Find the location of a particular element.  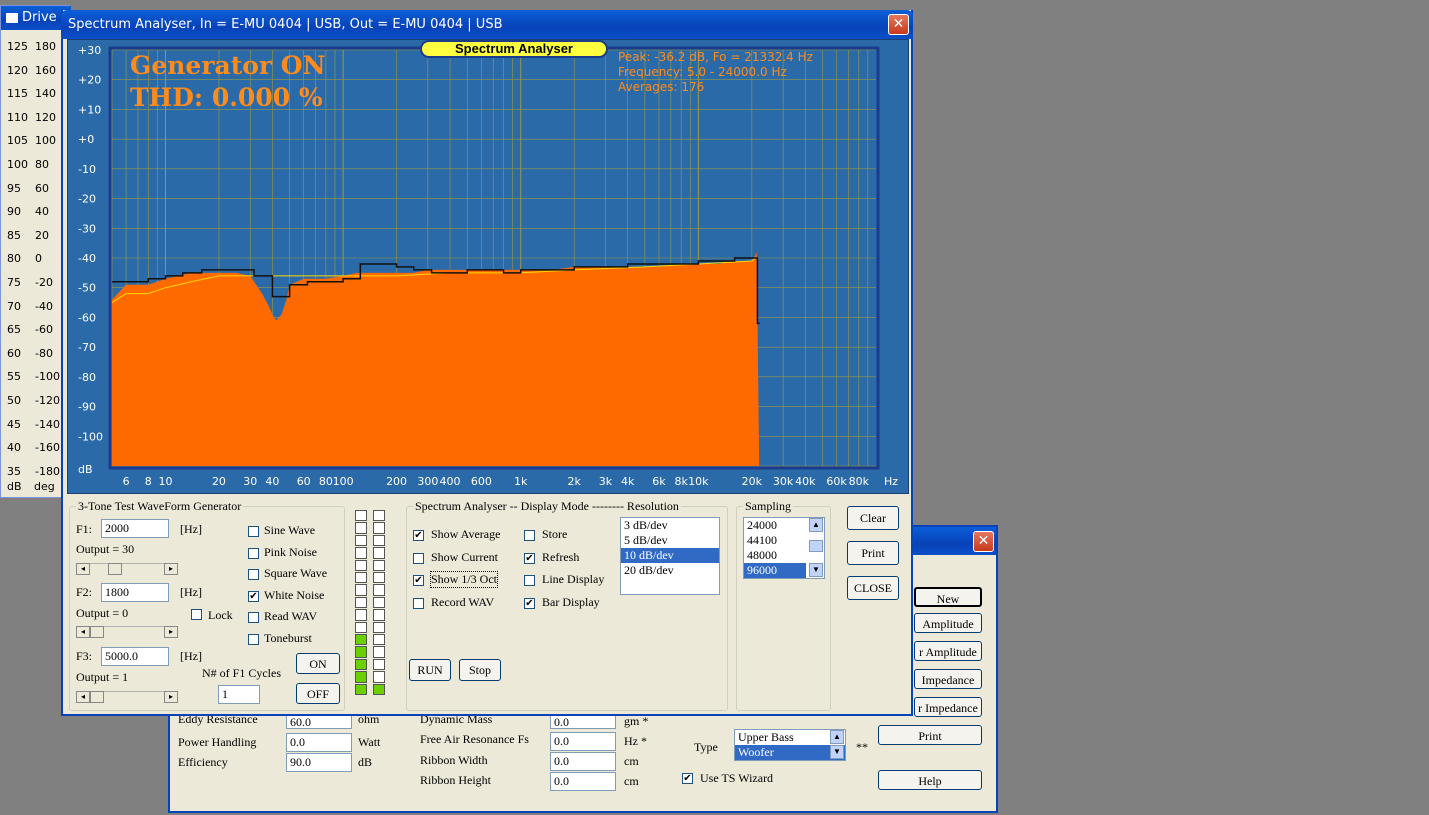

window-icon is located at coordinates (12, 17).